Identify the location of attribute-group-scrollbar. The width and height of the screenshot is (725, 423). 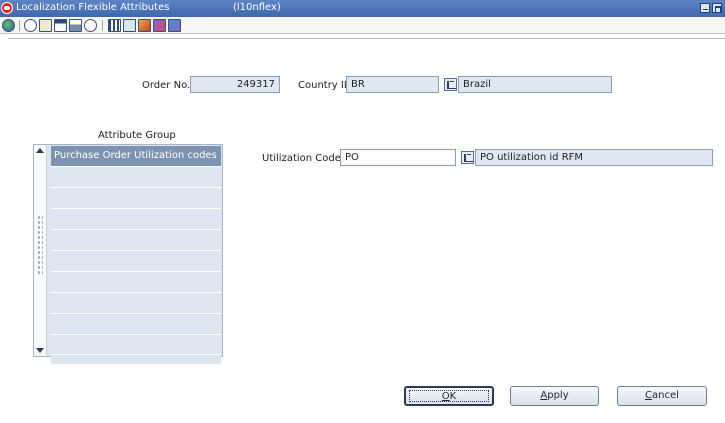
(40, 250).